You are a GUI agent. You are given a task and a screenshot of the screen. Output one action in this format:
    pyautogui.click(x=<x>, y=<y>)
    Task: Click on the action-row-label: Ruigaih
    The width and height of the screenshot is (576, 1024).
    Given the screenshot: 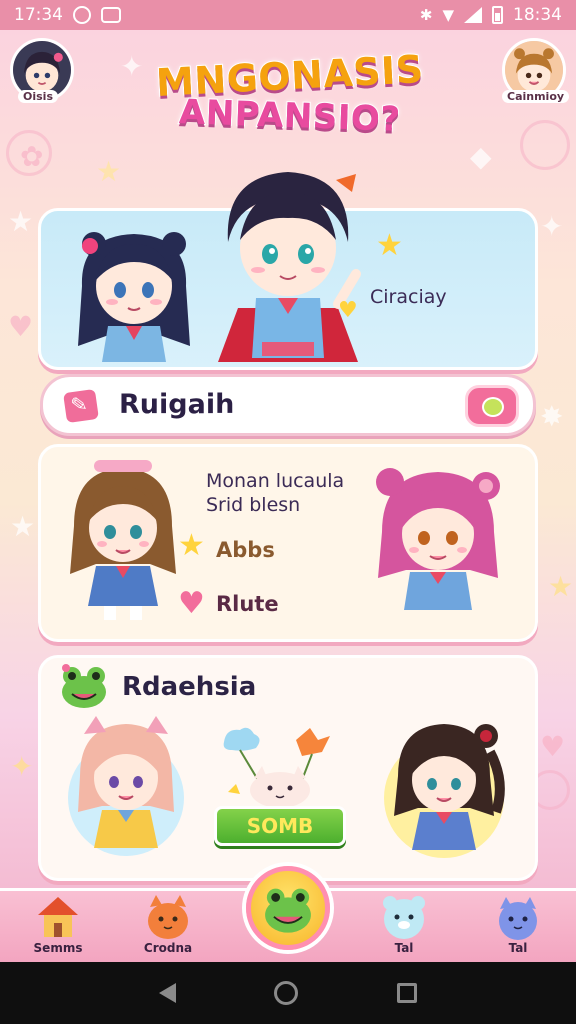 What is the action you would take?
    pyautogui.click(x=177, y=404)
    